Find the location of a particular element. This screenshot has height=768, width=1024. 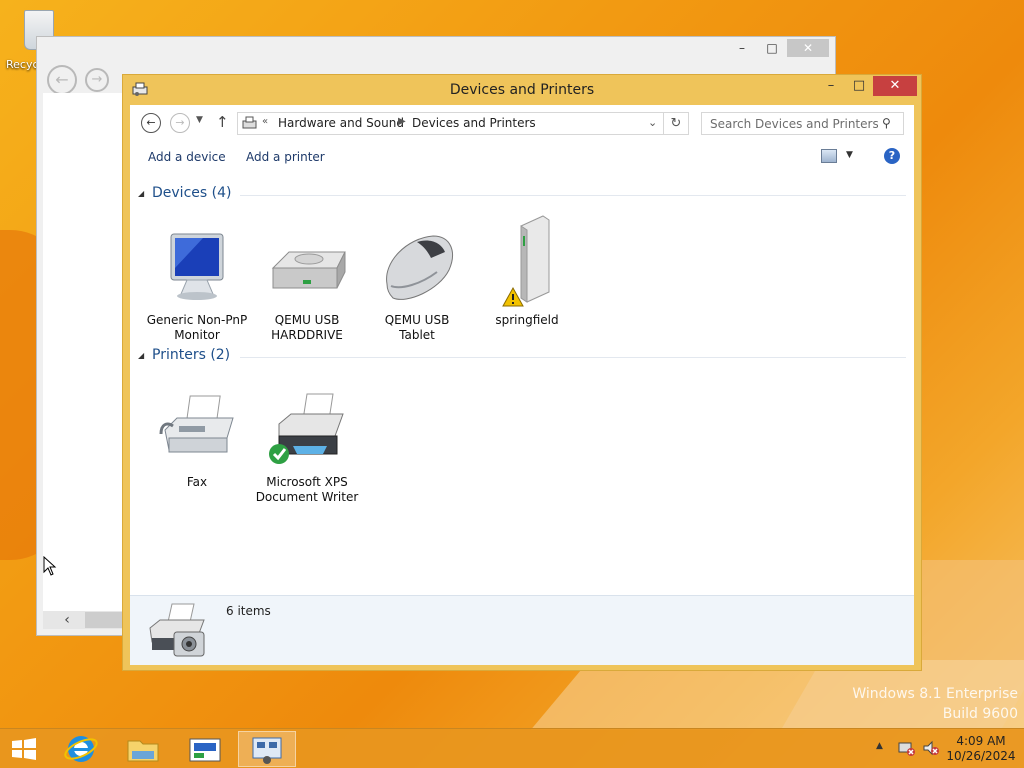

device-label: springfield is located at coordinates (527, 320).